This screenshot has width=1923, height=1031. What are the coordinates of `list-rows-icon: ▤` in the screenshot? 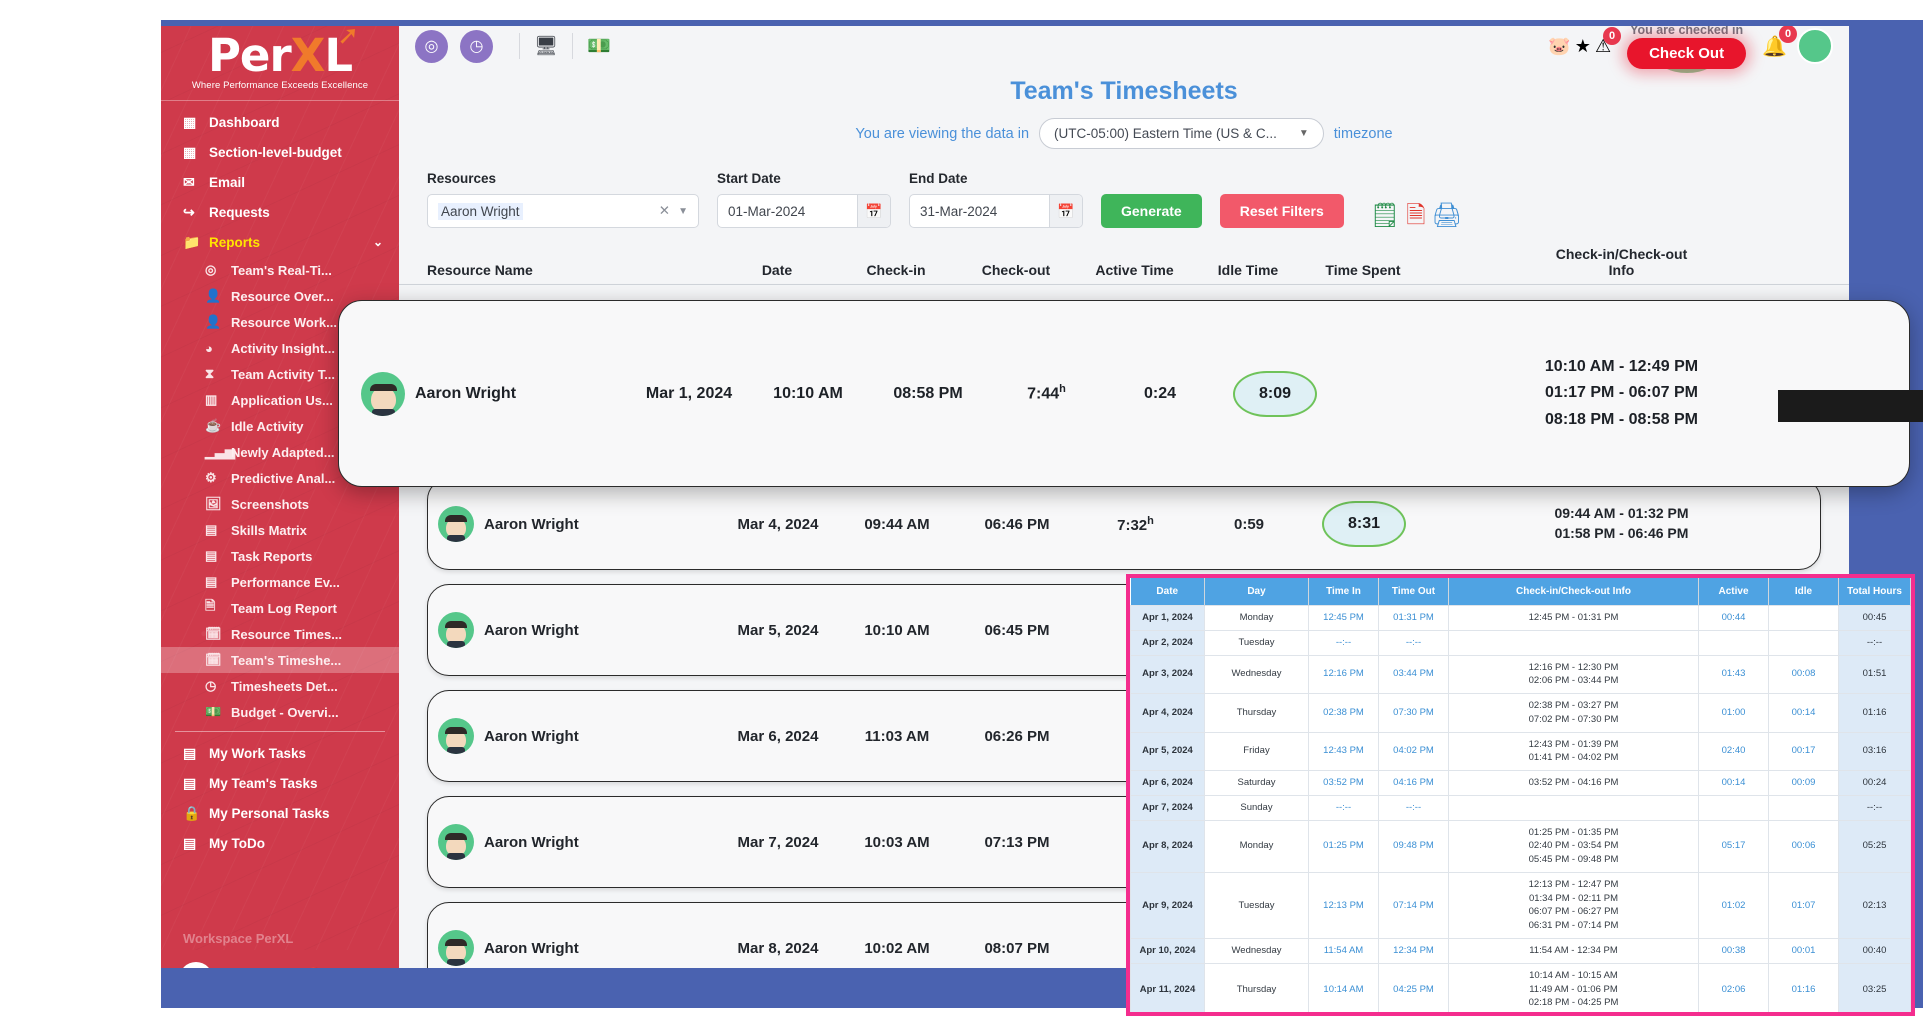 It's located at (211, 555).